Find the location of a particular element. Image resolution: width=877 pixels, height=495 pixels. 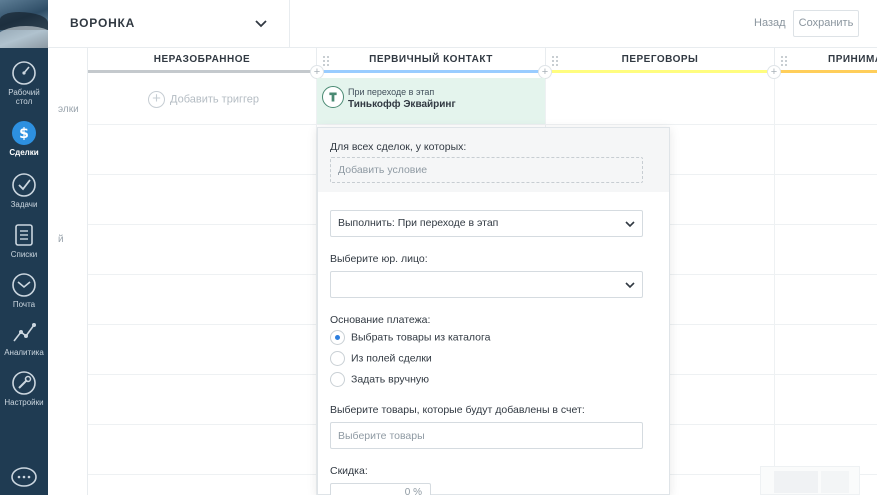

save-button: Сохранить is located at coordinates (826, 23).